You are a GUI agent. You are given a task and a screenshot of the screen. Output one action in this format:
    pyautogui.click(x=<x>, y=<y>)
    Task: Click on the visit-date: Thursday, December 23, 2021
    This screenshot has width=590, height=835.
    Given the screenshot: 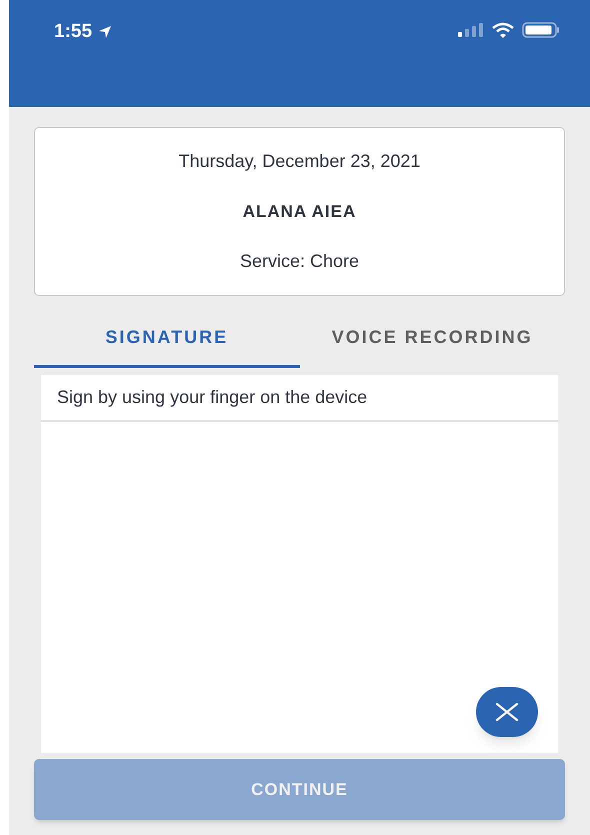 What is the action you would take?
    pyautogui.click(x=299, y=161)
    